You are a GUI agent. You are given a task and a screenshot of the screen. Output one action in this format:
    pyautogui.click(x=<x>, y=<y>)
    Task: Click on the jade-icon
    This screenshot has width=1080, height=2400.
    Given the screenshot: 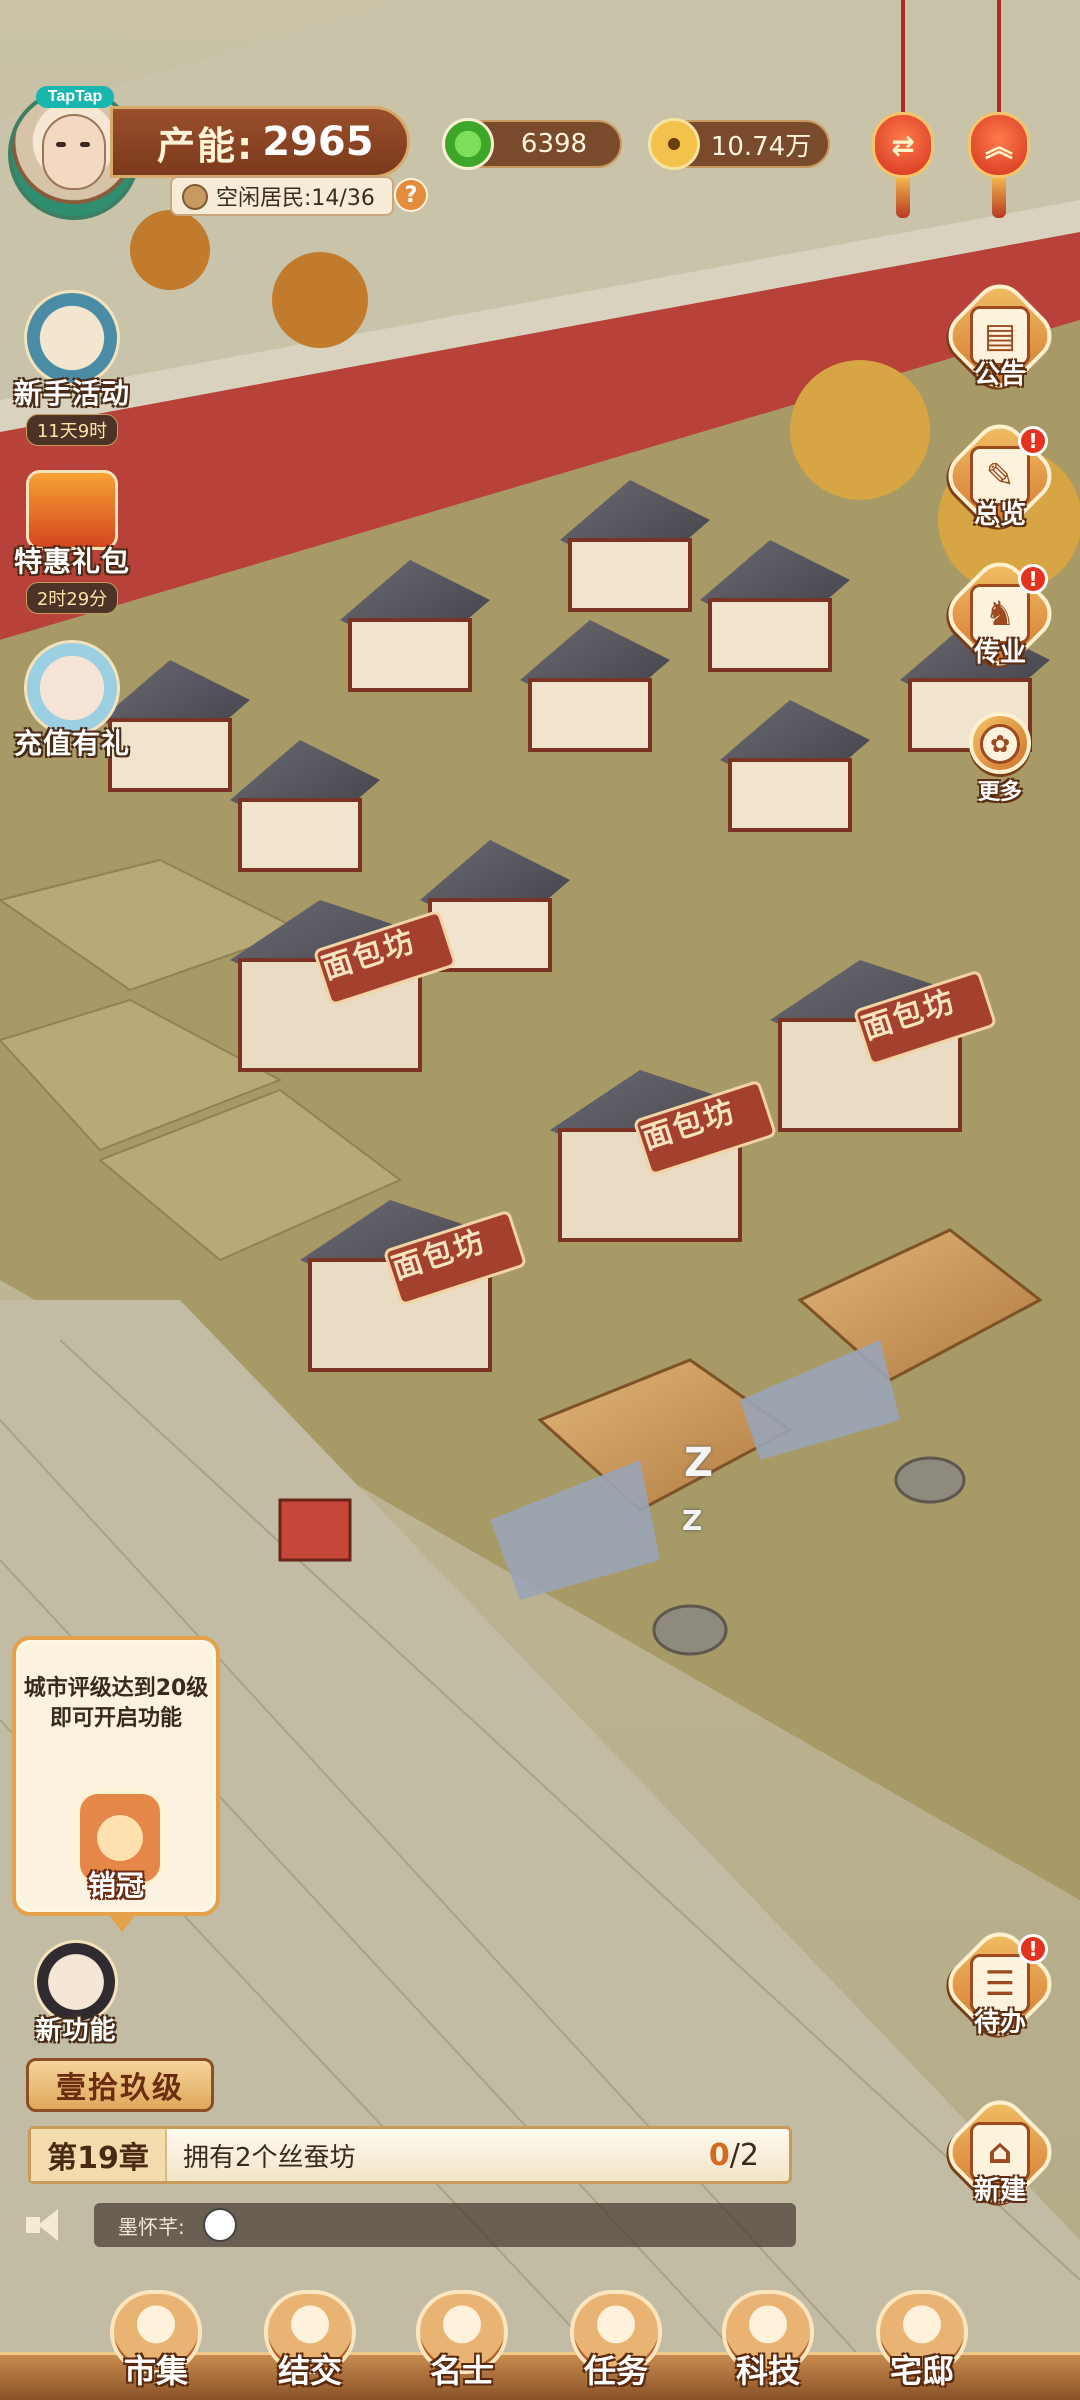 What is the action you would take?
    pyautogui.click(x=468, y=144)
    